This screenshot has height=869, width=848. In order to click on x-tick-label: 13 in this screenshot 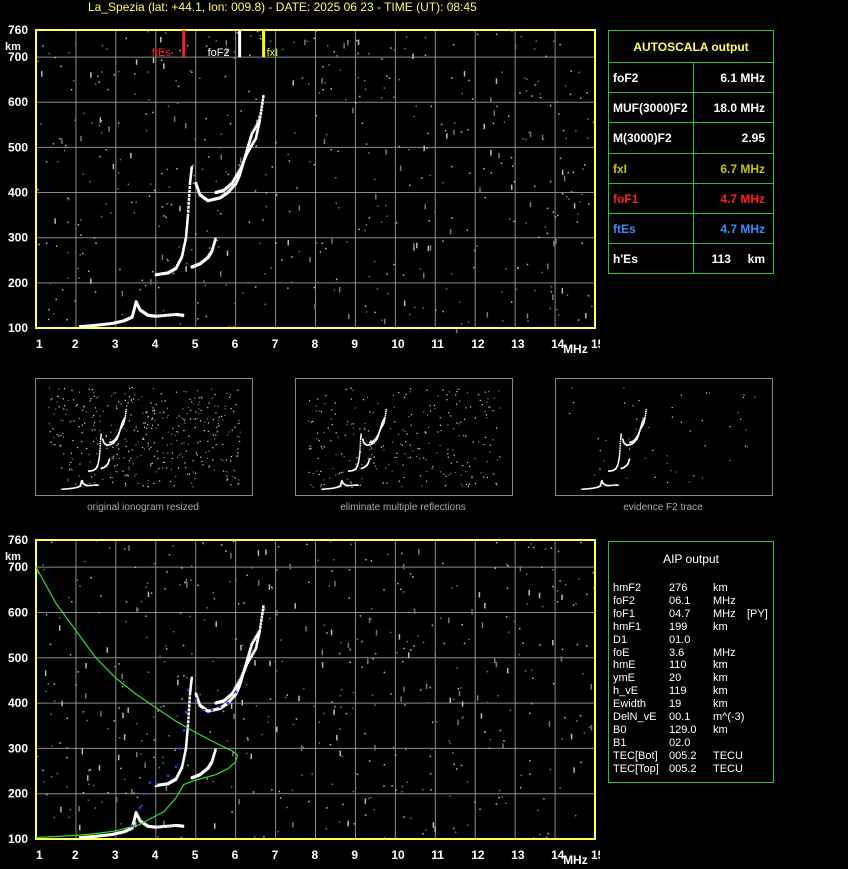, I will do `click(518, 855)`.